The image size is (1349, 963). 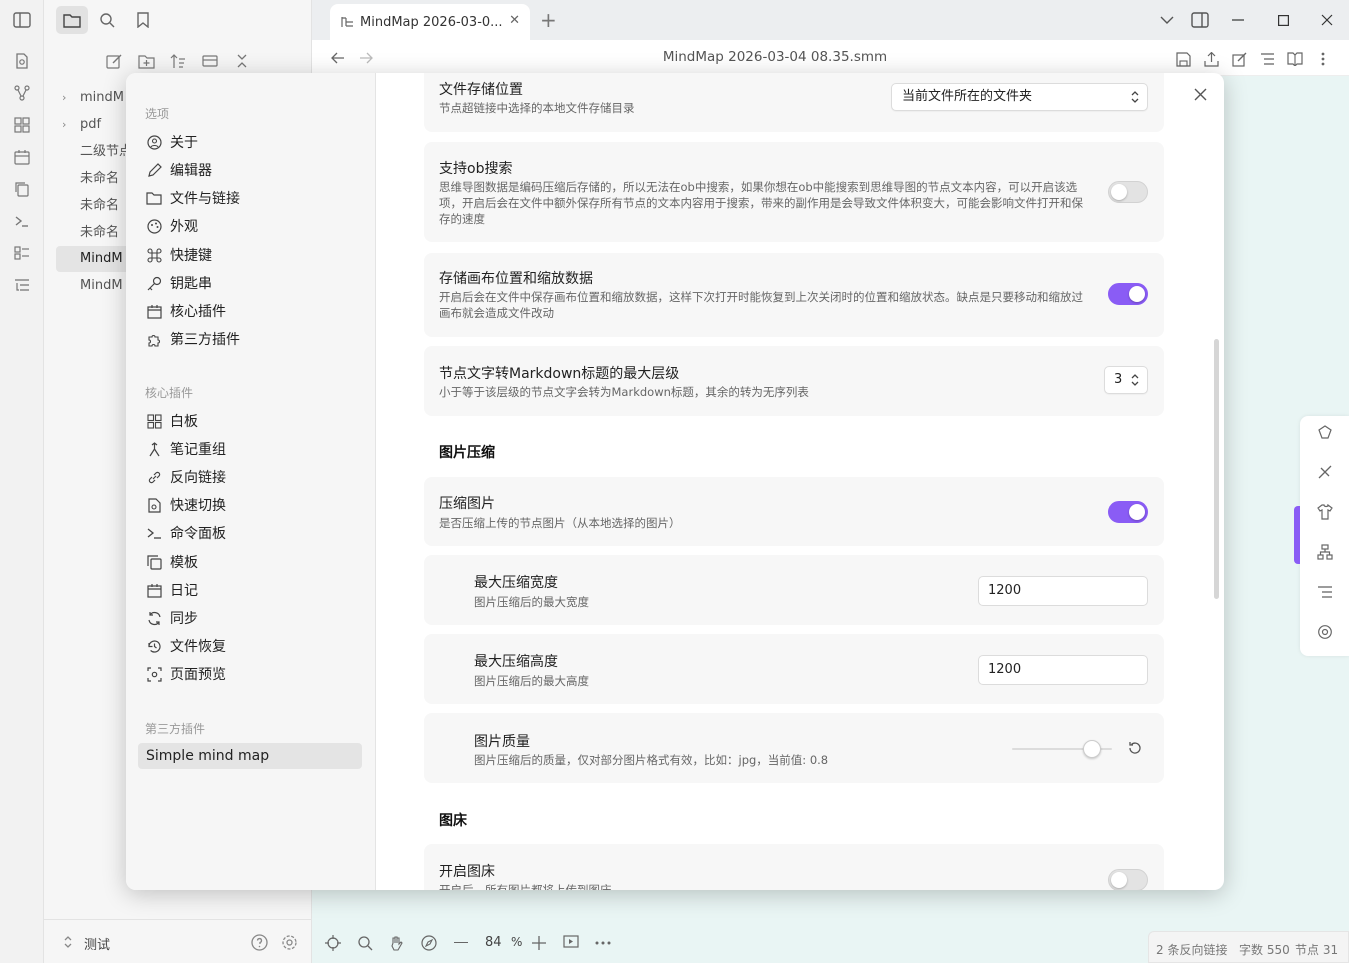 I want to click on edit-icon, so click(x=1239, y=59).